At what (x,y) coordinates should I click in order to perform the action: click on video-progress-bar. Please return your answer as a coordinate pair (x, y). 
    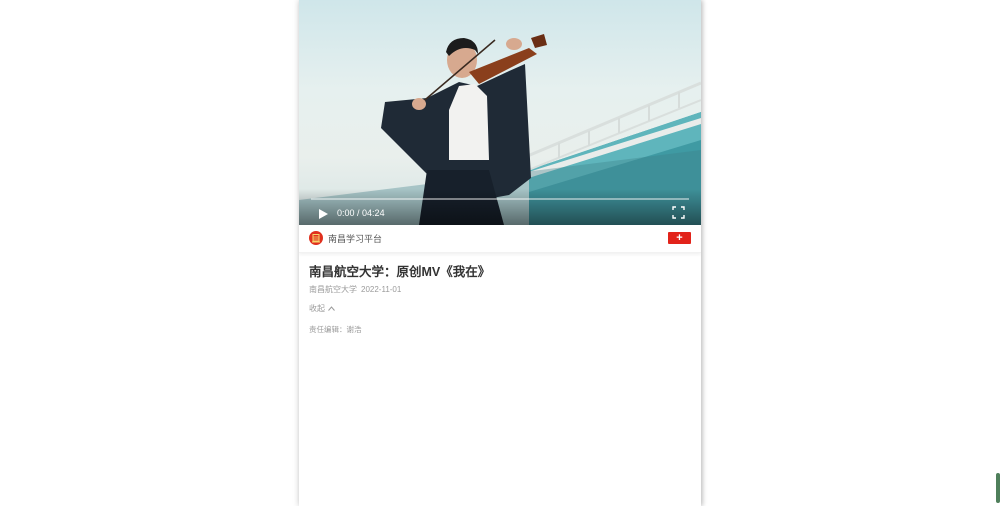
    Looking at the image, I should click on (500, 199).